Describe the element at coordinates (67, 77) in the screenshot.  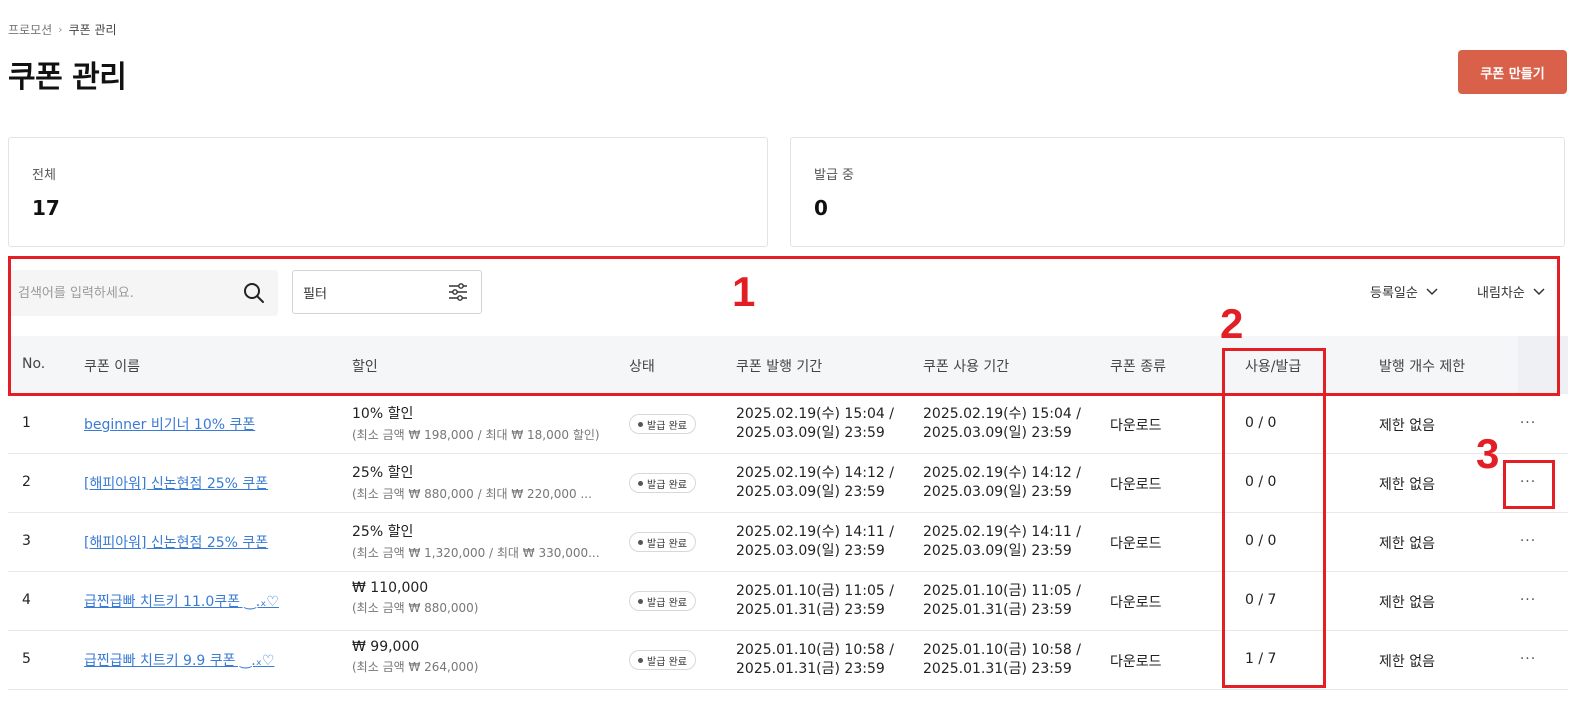
I see `page-title: 쿠폰 관리` at that location.